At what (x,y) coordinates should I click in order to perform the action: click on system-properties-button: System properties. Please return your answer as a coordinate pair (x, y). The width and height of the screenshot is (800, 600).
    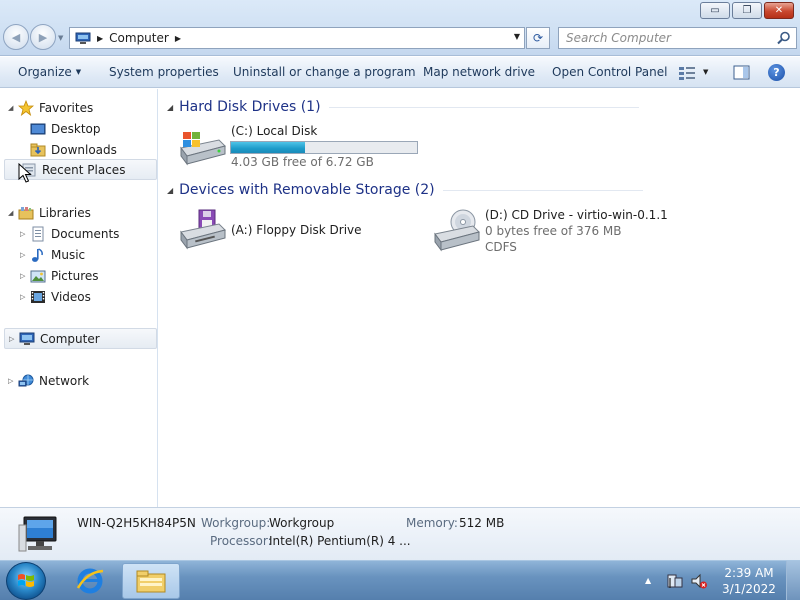
    Looking at the image, I should click on (164, 72).